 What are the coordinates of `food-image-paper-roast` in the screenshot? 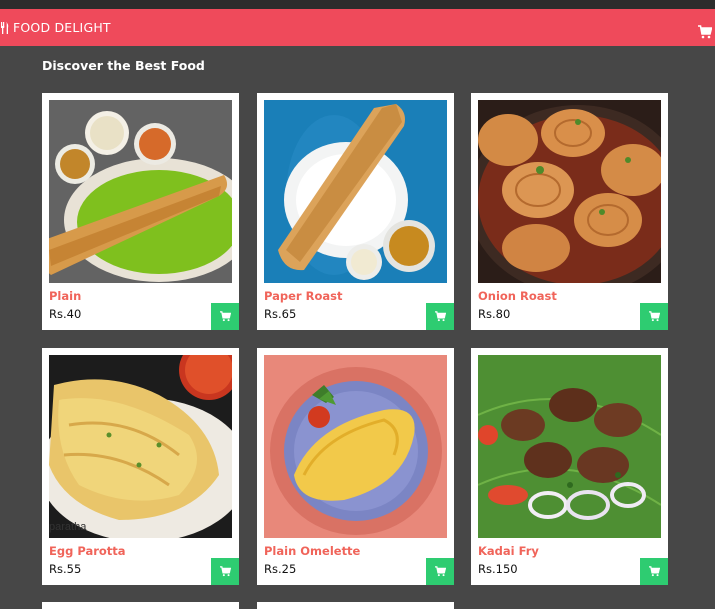 It's located at (355, 191).